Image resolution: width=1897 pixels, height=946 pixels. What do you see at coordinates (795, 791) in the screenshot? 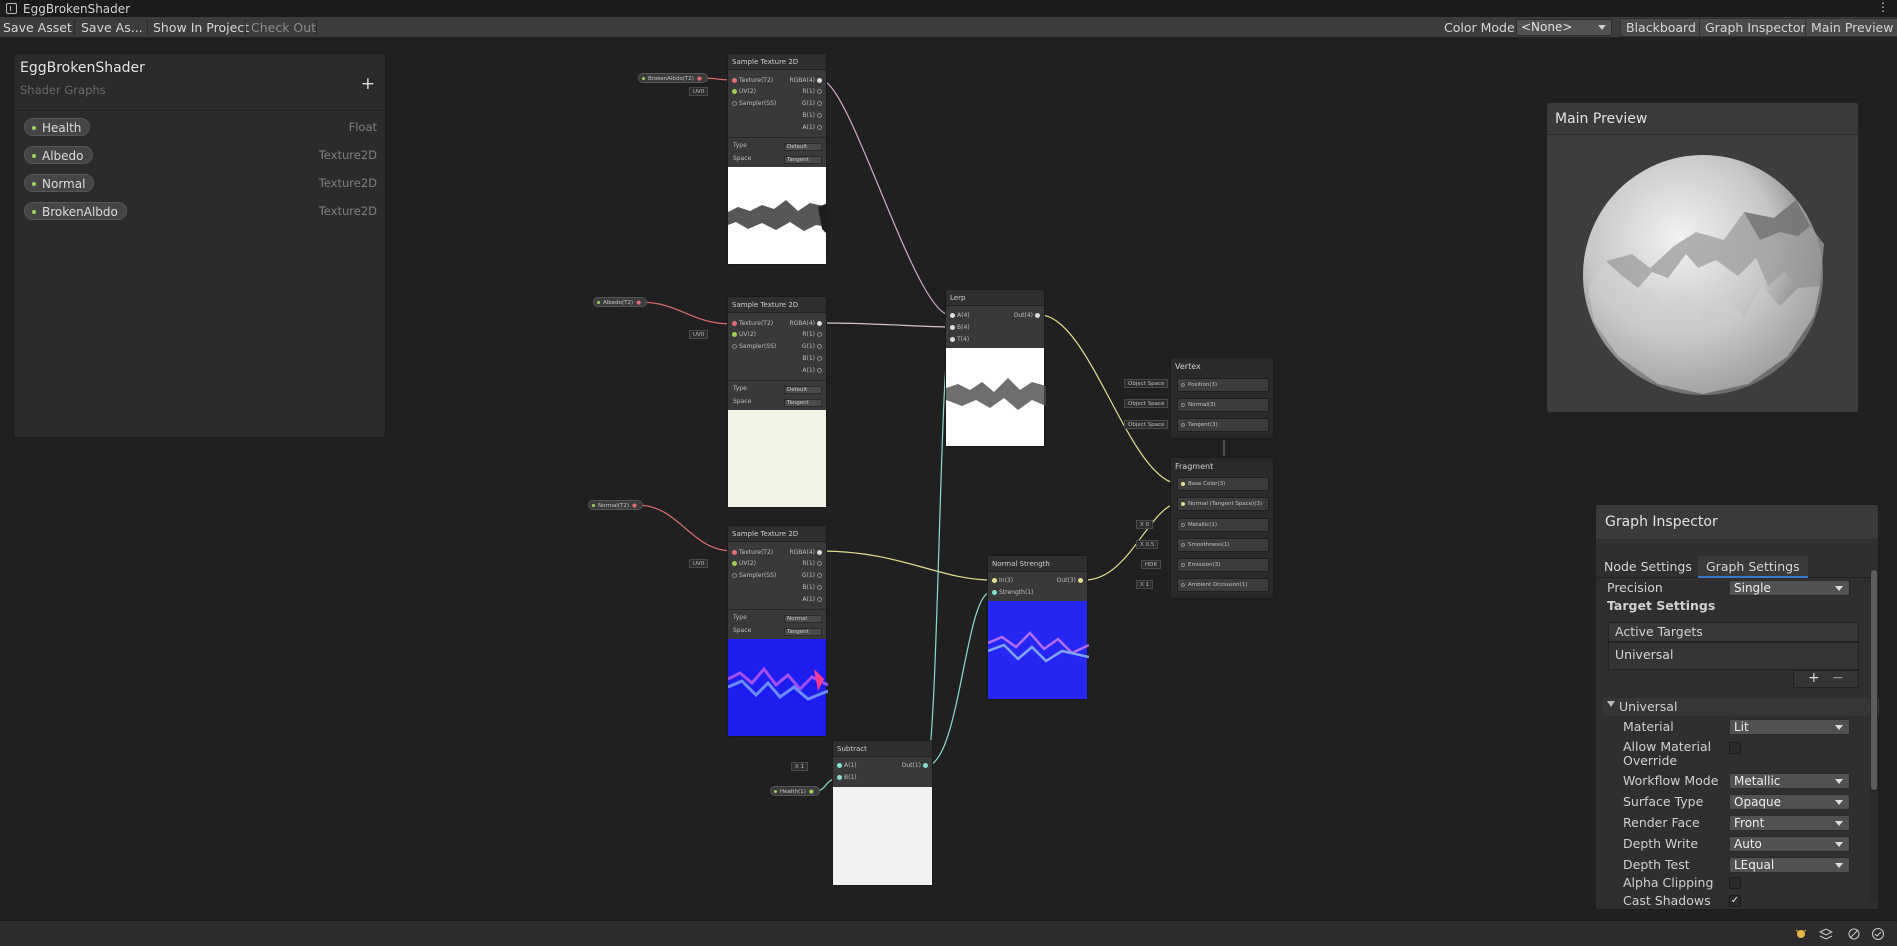
I see `property-chip-health: Health(1) ●` at bounding box center [795, 791].